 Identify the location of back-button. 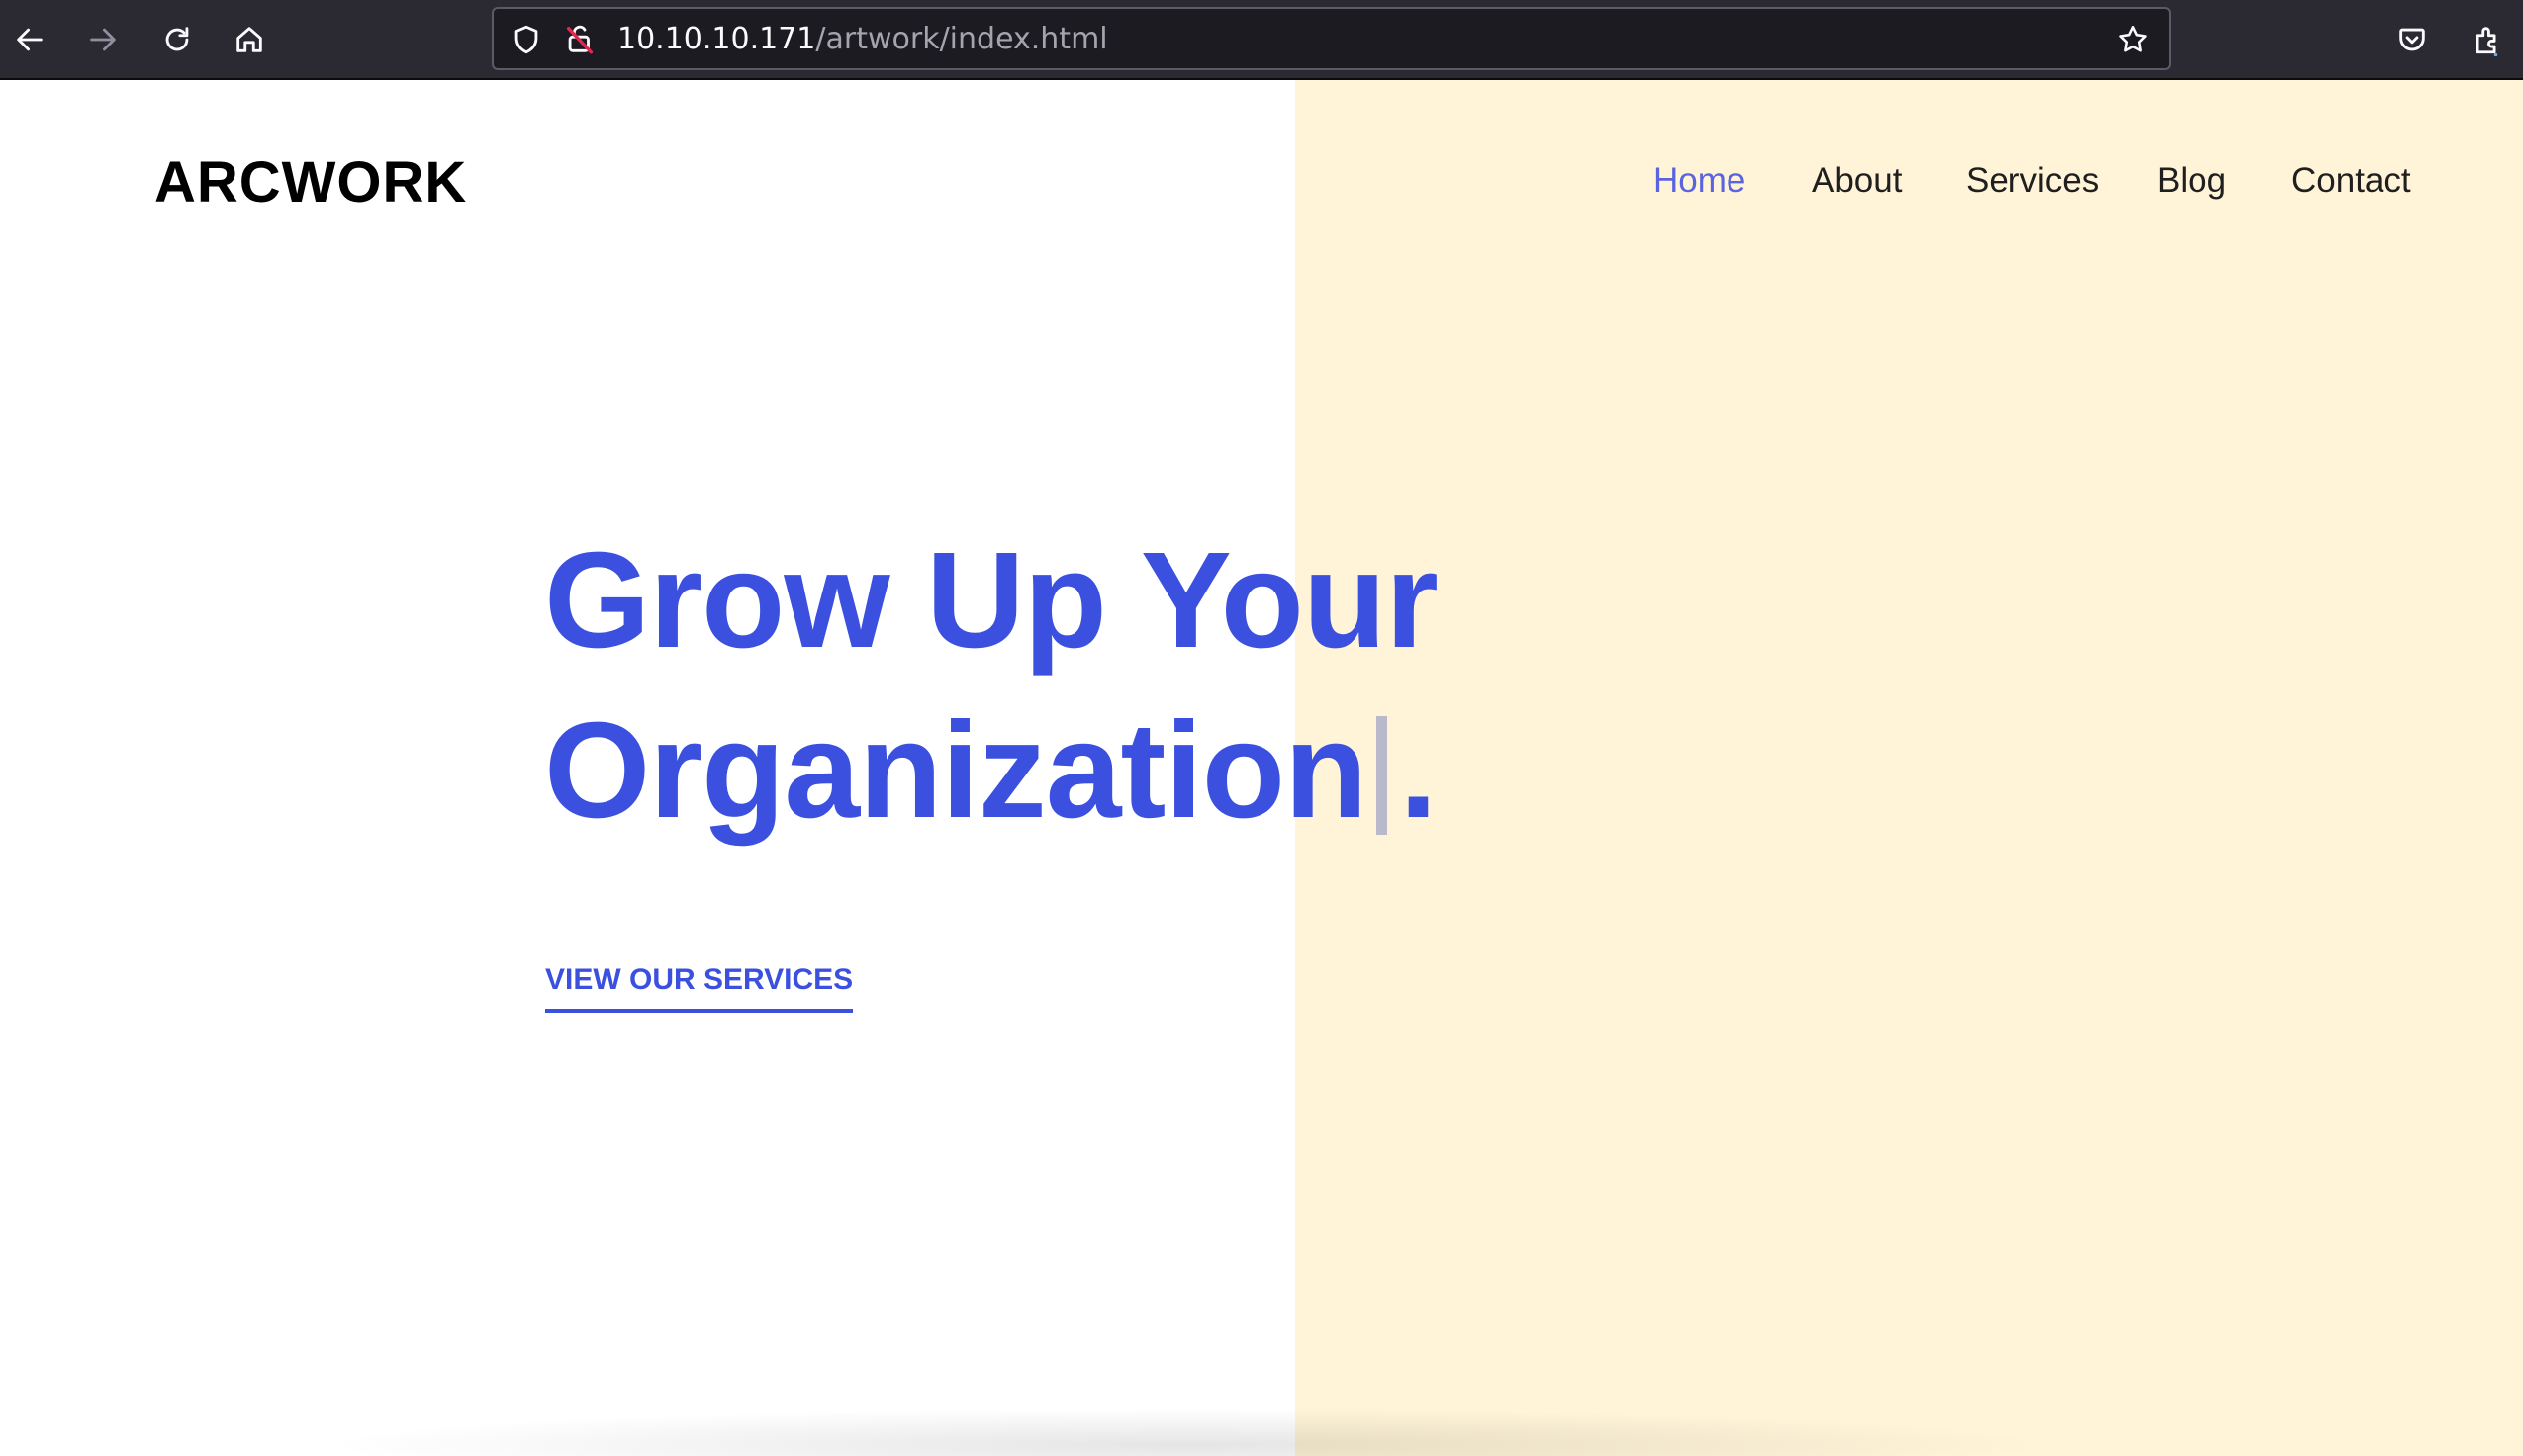
(29, 39).